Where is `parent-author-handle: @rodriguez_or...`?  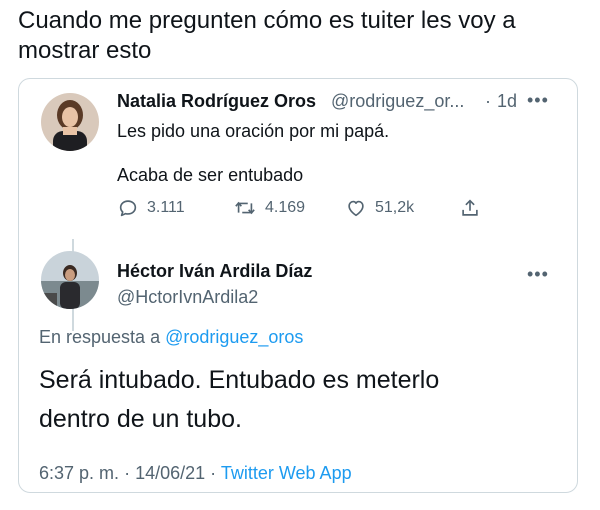 parent-author-handle: @rodriguez_or... is located at coordinates (397, 101).